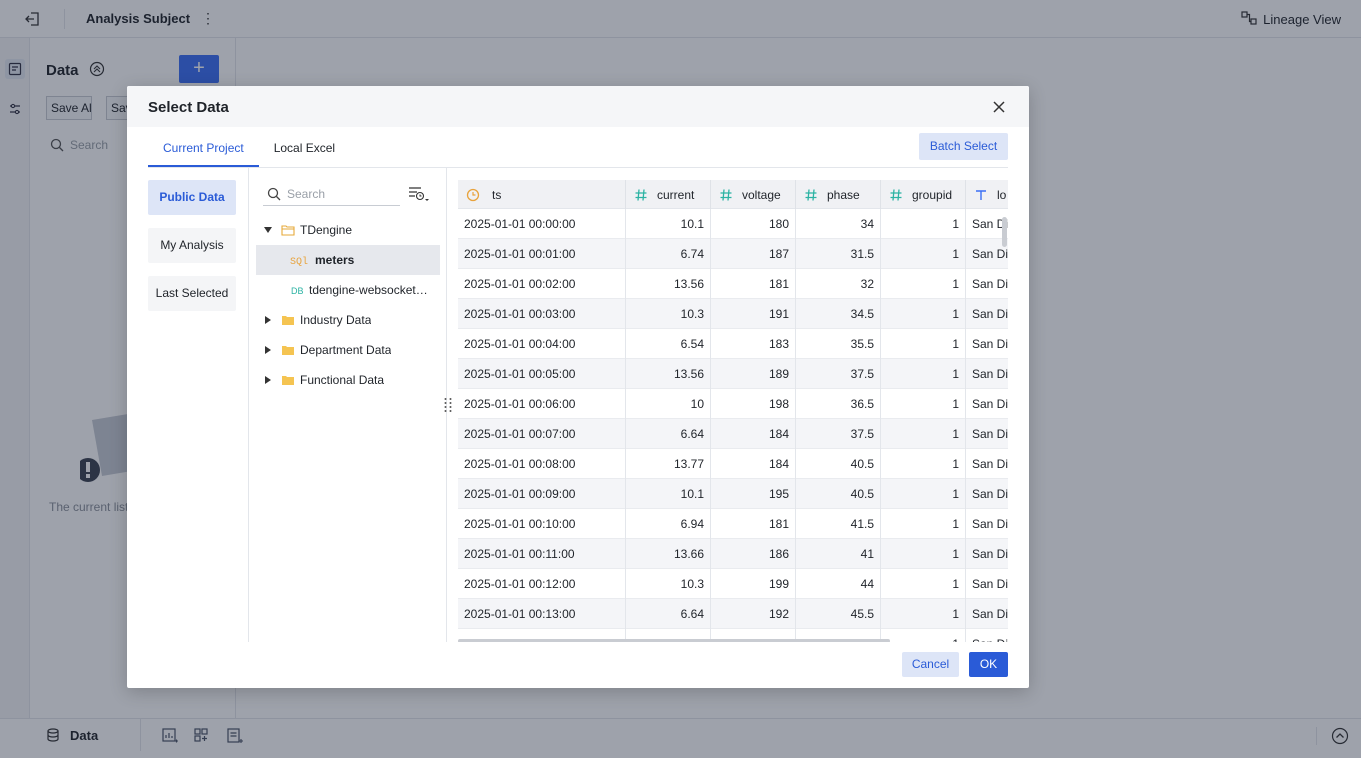  What do you see at coordinates (542, 224) in the screenshot?
I see `cell-ts: 2025-01-01 00:00:00` at bounding box center [542, 224].